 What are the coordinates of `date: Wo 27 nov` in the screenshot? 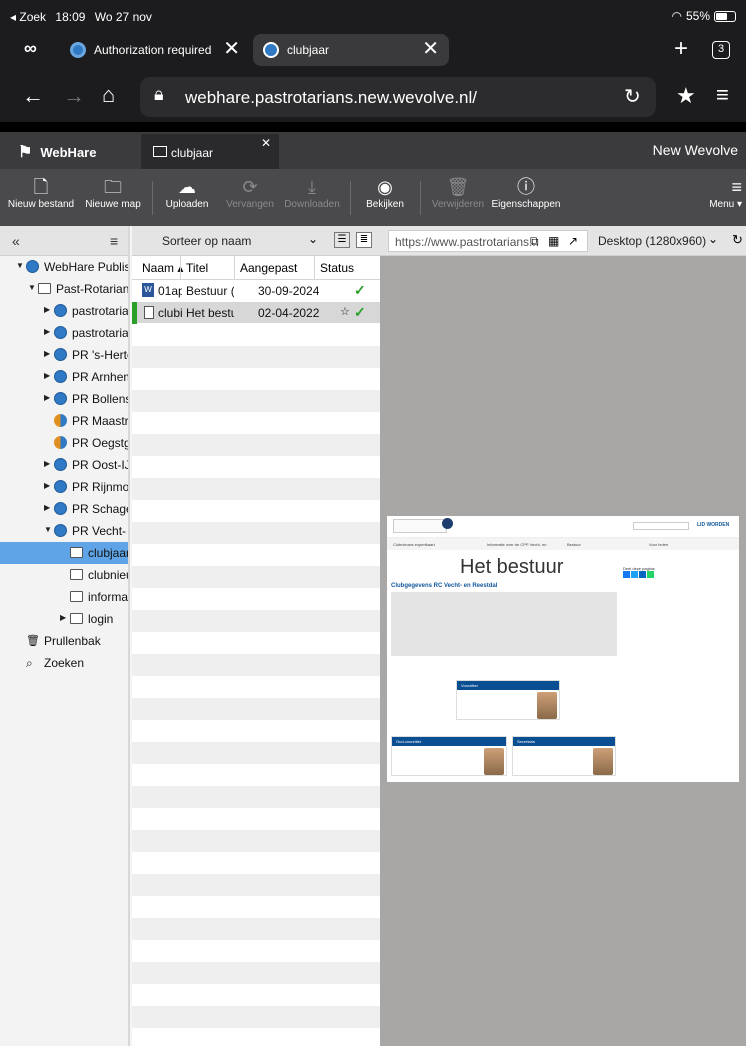 It's located at (123, 17).